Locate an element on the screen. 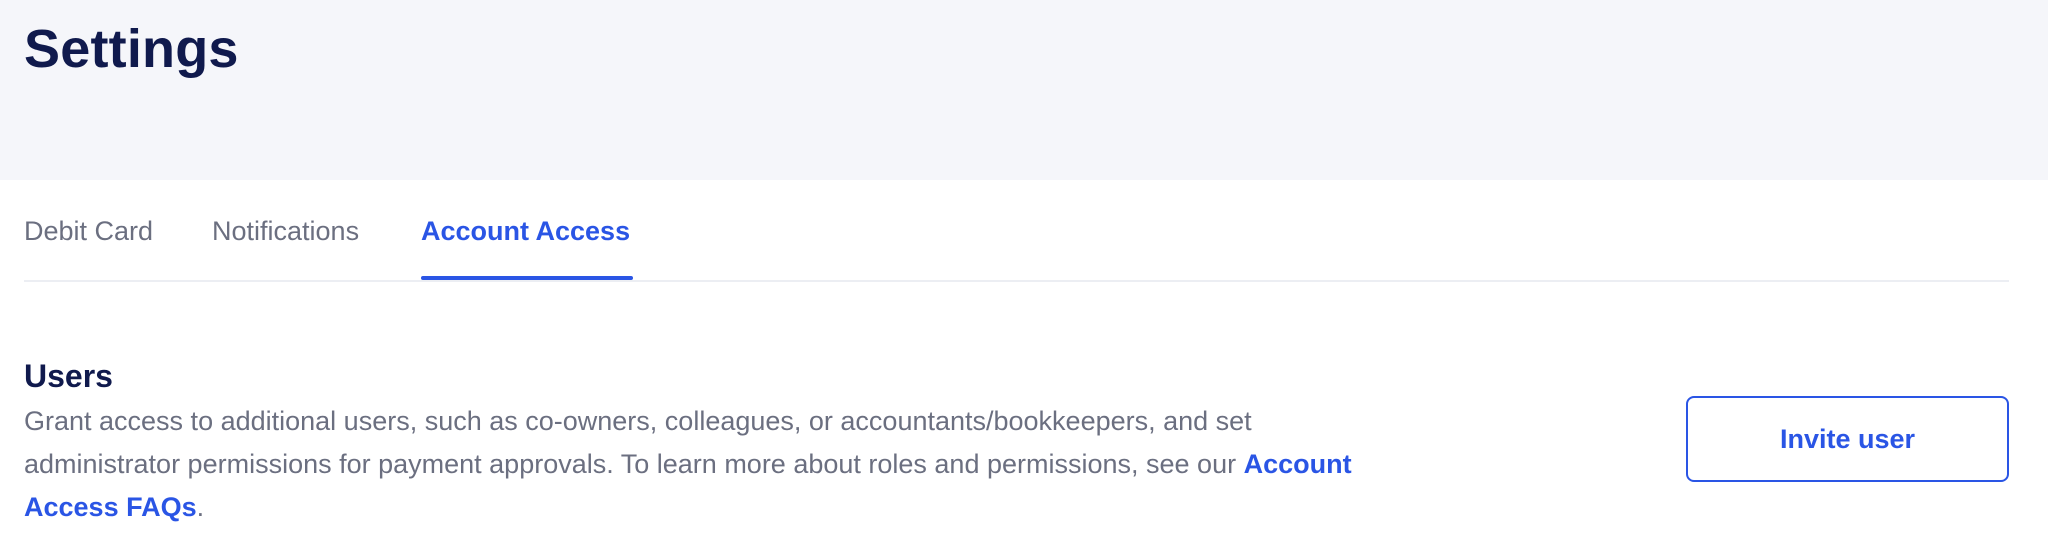 This screenshot has height=559, width=2048. invite-user-button: Invite user is located at coordinates (1847, 439).